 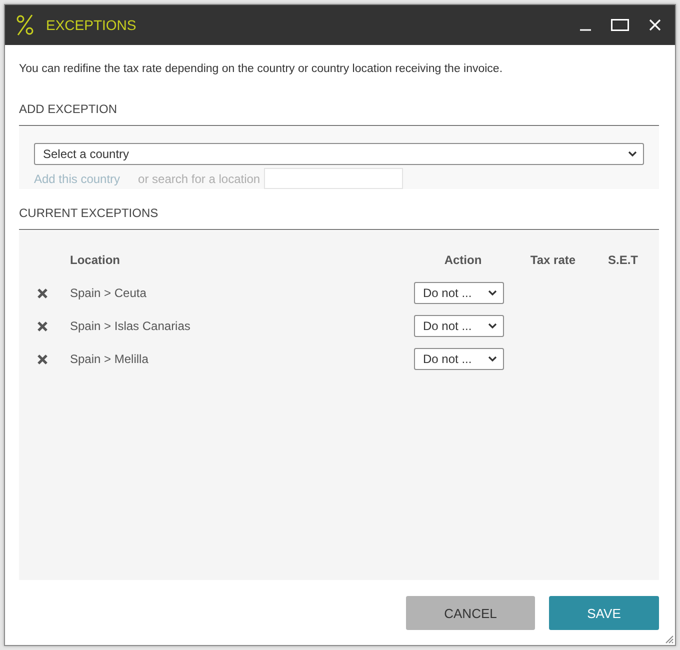 I want to click on maximize-icon, so click(x=620, y=25).